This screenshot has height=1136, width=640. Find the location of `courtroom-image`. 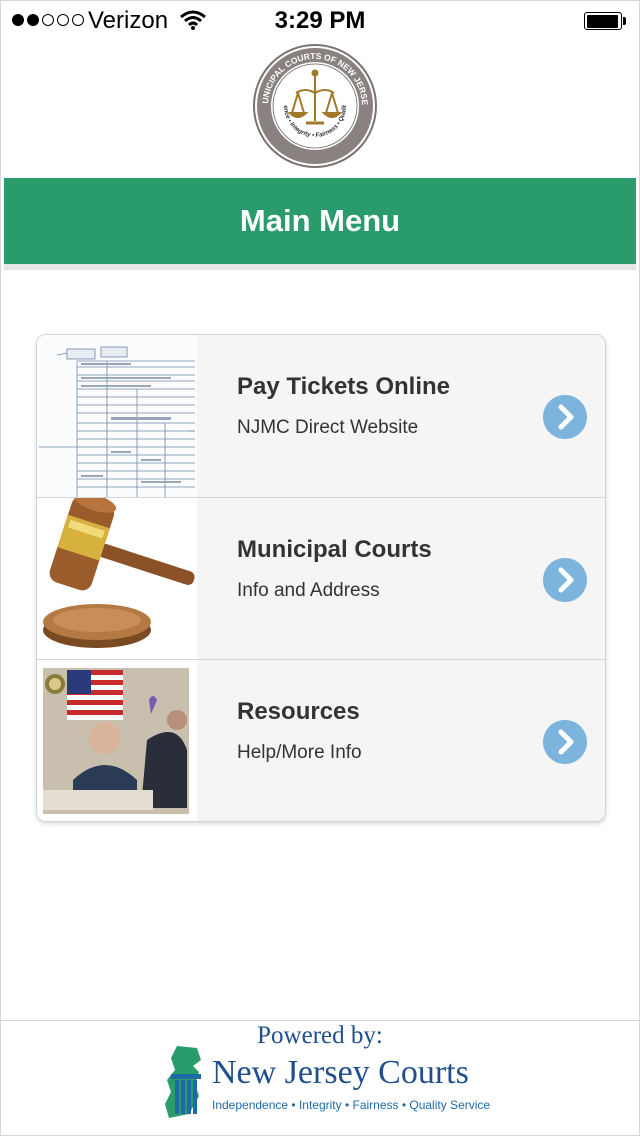

courtroom-image is located at coordinates (117, 740).